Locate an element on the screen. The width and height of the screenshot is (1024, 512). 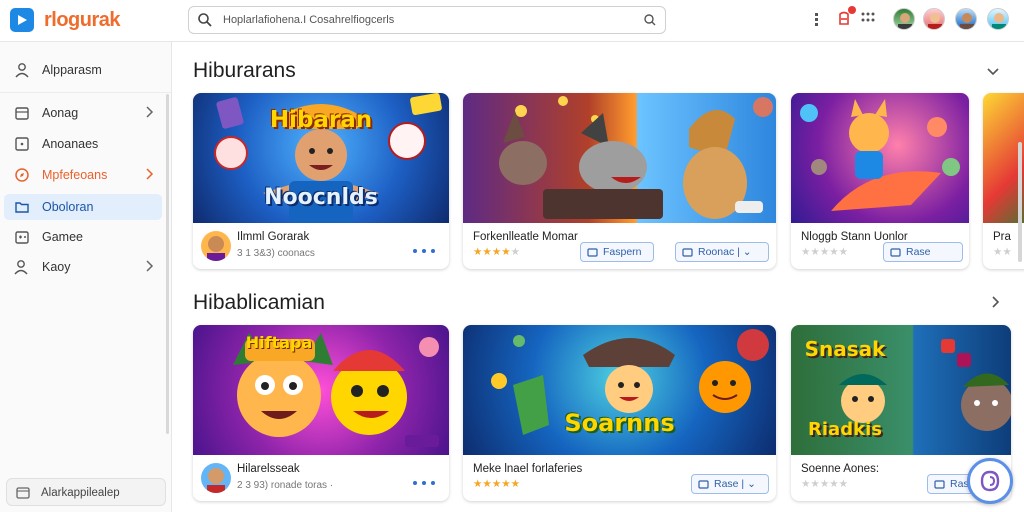
card-art-title: Snasak is located at coordinates (845, 349).